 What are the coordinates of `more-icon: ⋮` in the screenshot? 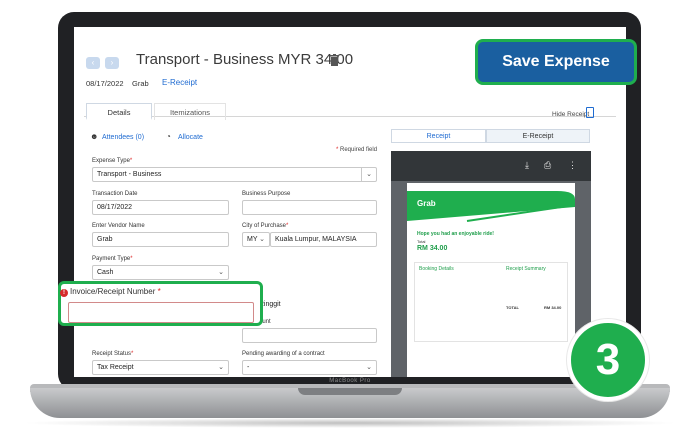 It's located at (572, 165).